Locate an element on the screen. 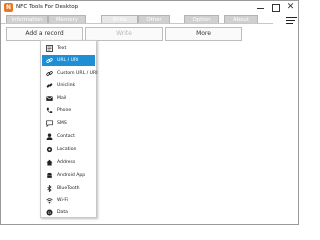 The height and width of the screenshot is (240, 320). dropdown-item-custom-url: Custom URL / URI is located at coordinates (70, 73).